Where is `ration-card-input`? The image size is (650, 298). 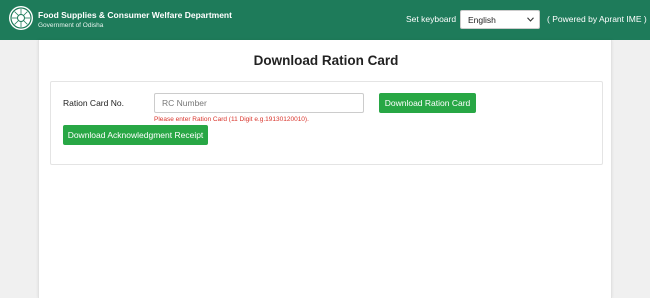 ration-card-input is located at coordinates (259, 103).